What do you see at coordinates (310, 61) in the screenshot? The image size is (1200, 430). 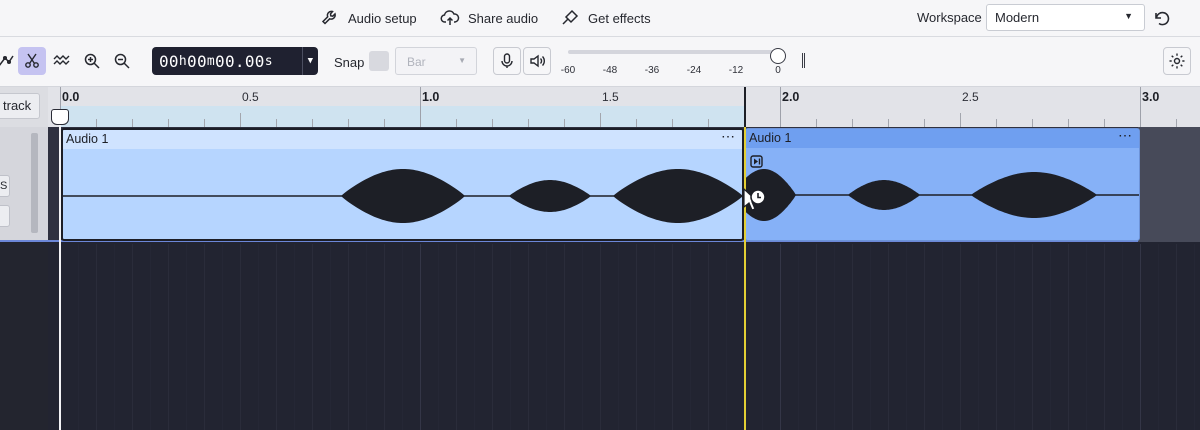 I see `time-format-dropdown: ▼` at bounding box center [310, 61].